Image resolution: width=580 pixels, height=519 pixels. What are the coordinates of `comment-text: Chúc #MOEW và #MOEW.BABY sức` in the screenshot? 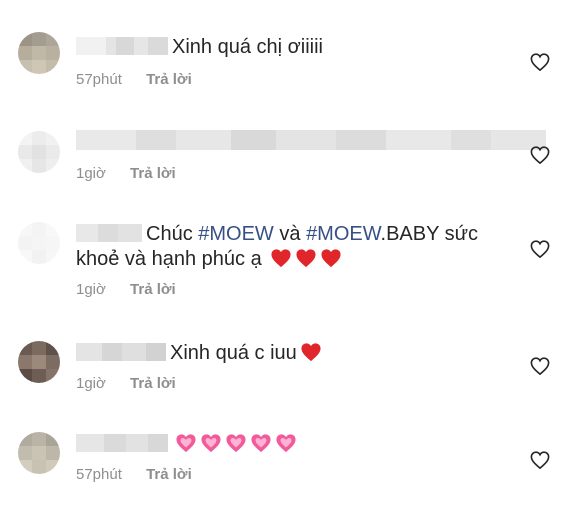 It's located at (277, 234).